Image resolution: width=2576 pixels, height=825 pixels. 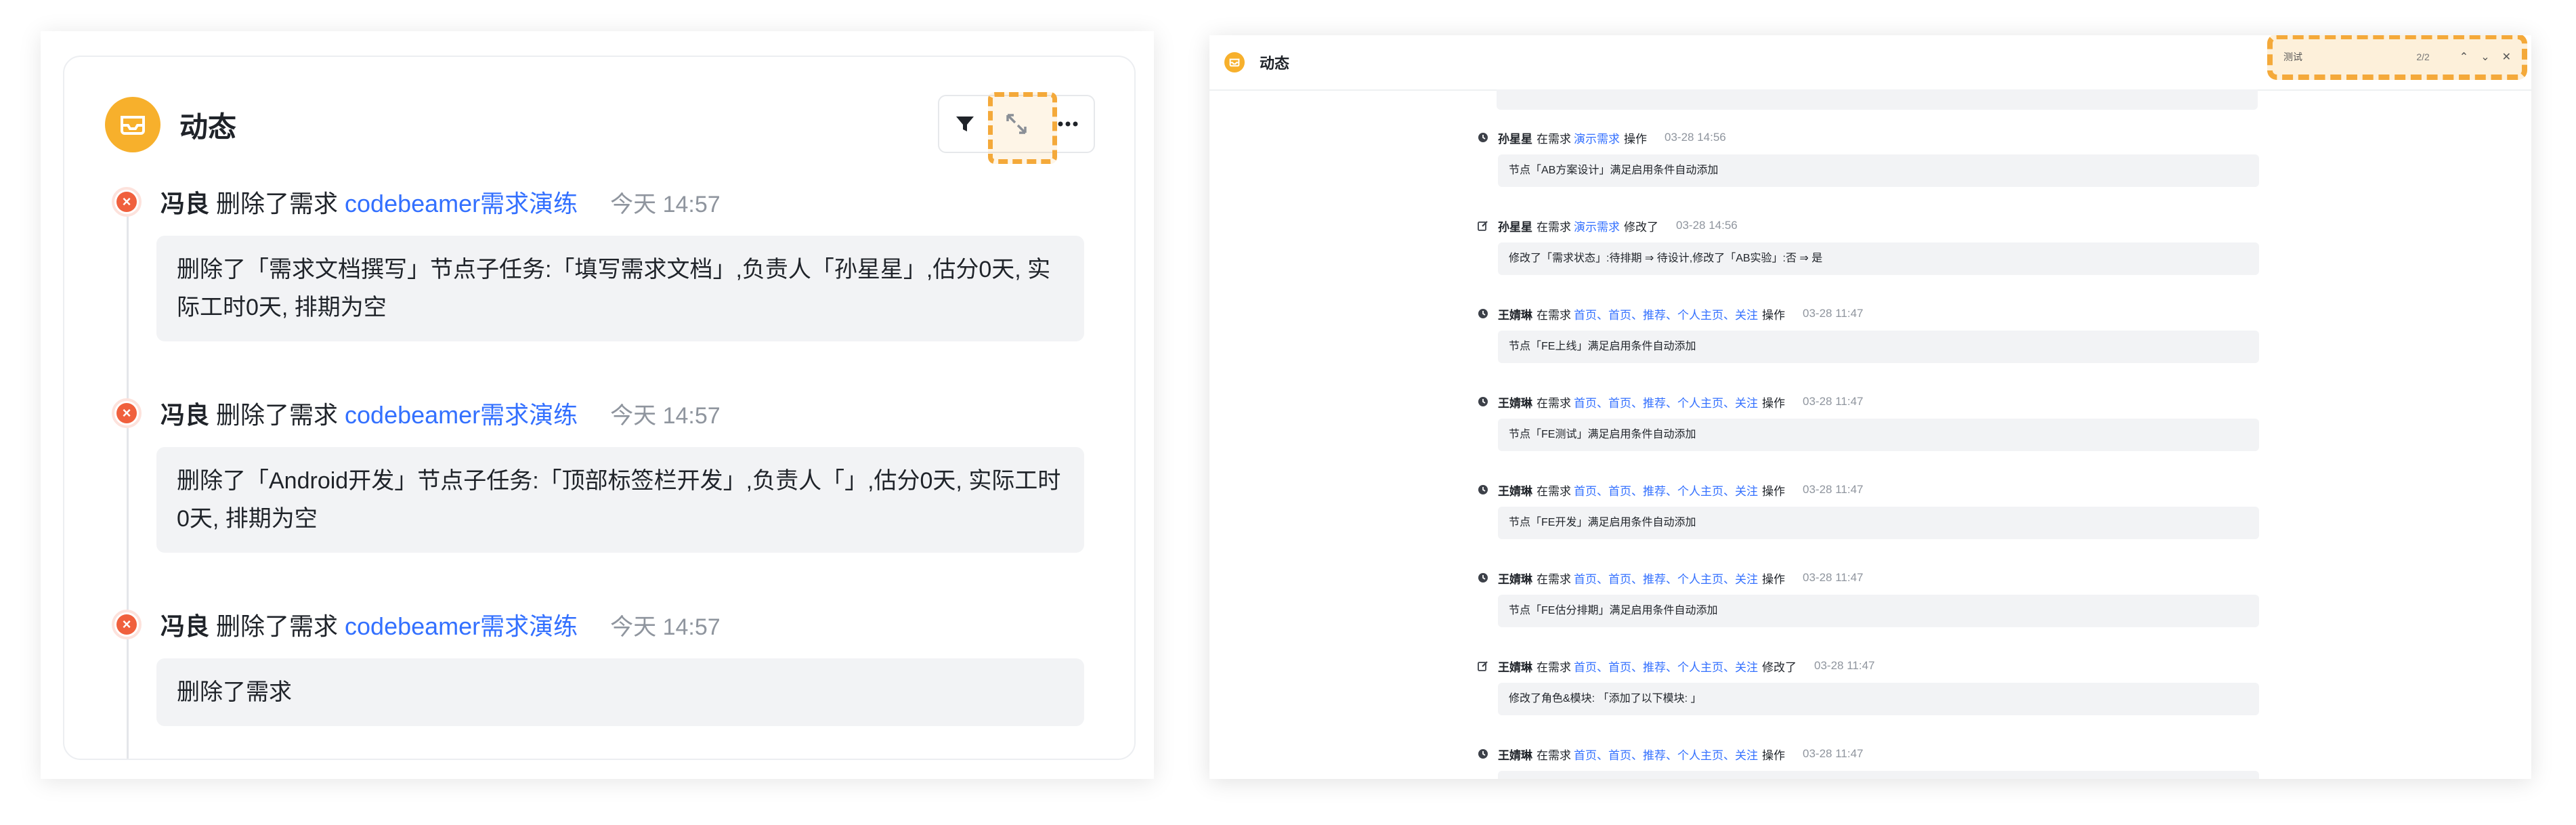 I want to click on filter-button, so click(x=965, y=124).